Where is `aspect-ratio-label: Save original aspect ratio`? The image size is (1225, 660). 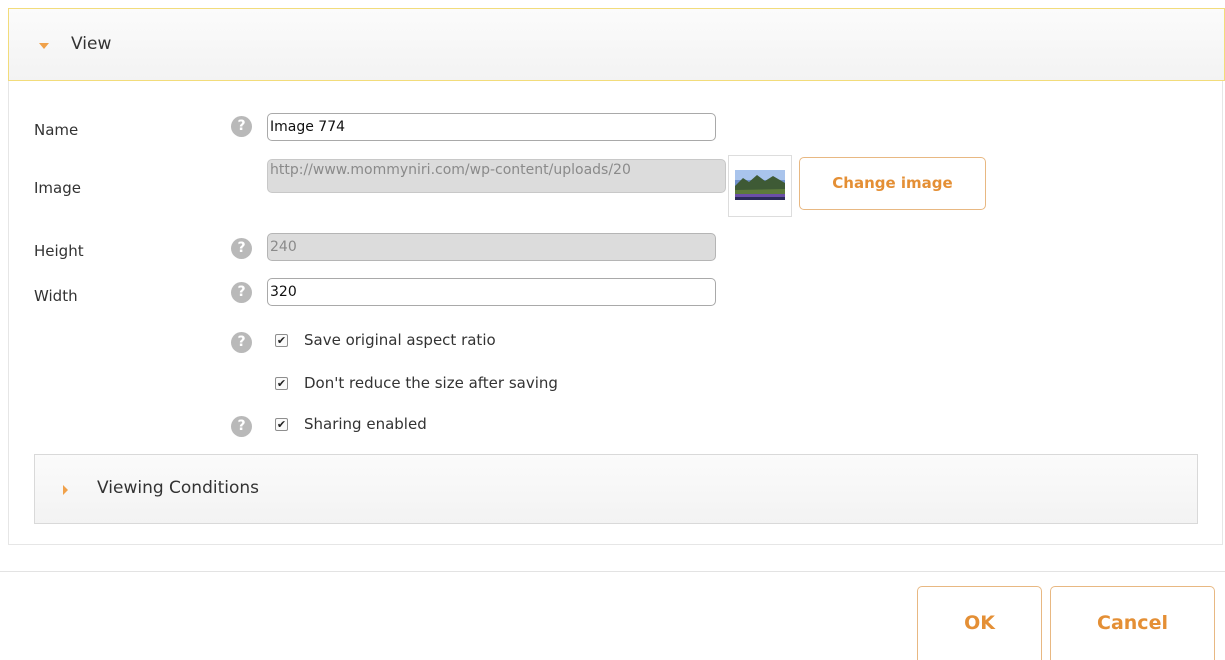 aspect-ratio-label: Save original aspect ratio is located at coordinates (400, 340).